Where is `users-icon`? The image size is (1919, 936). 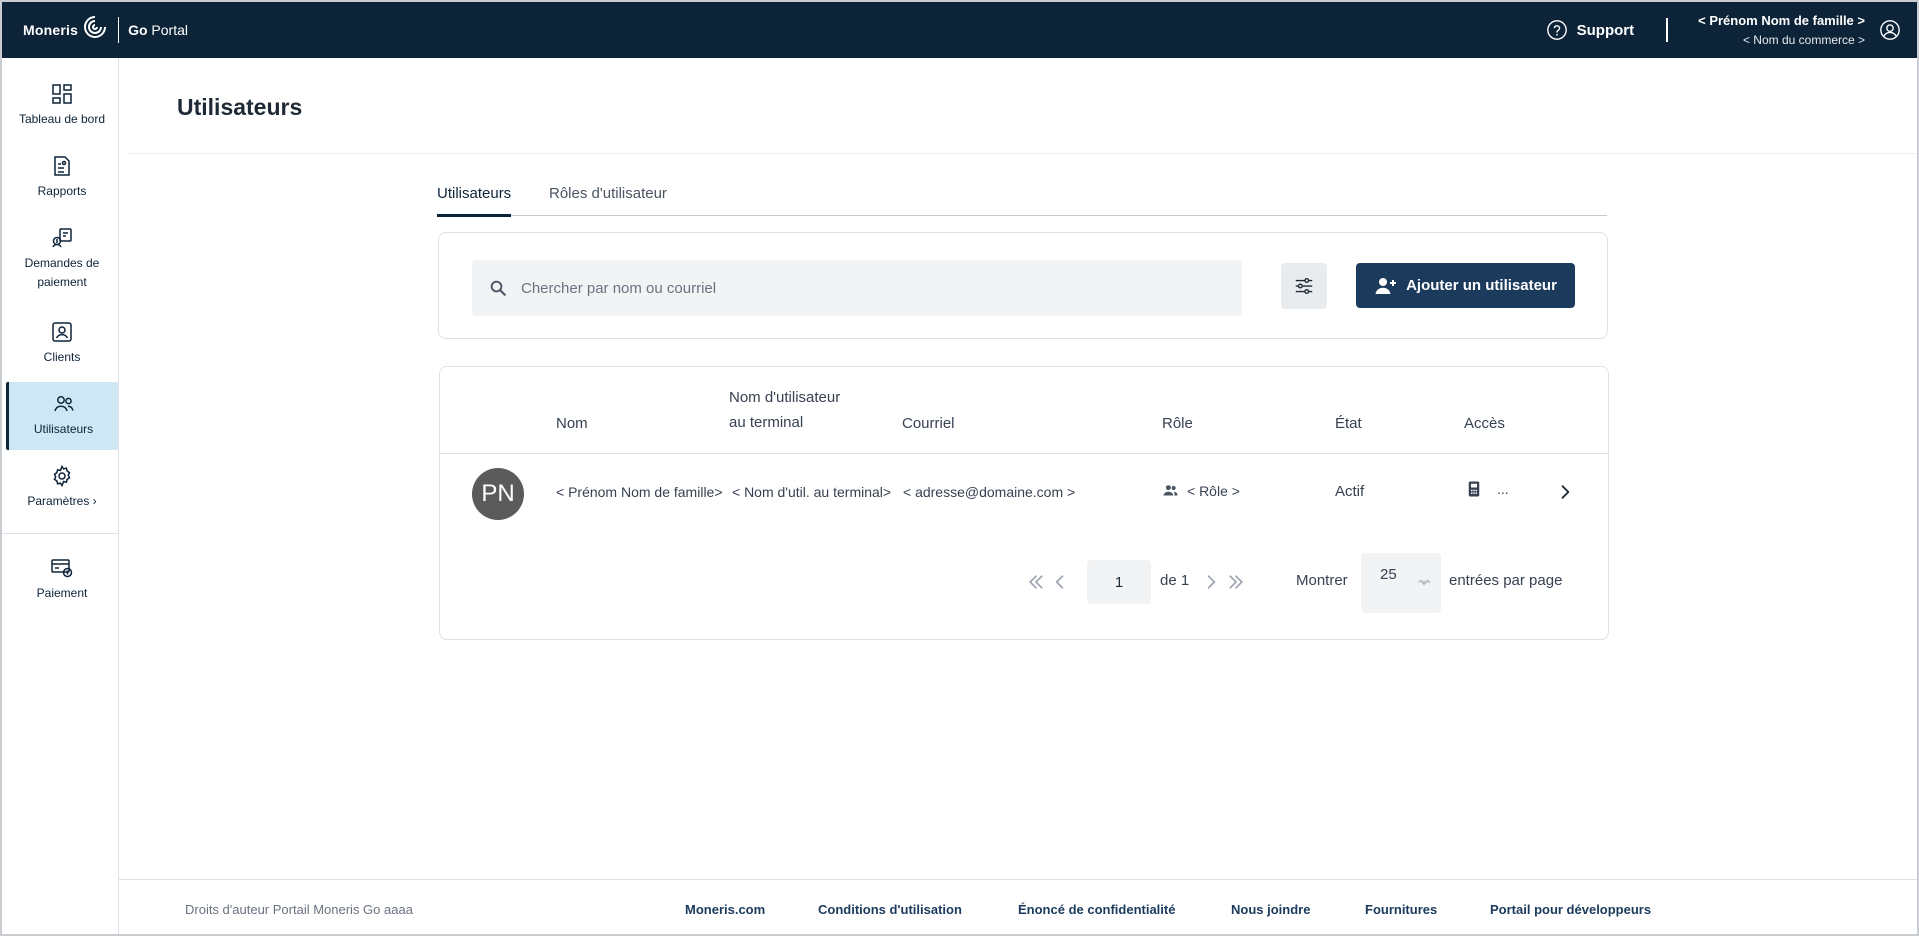
users-icon is located at coordinates (63, 404).